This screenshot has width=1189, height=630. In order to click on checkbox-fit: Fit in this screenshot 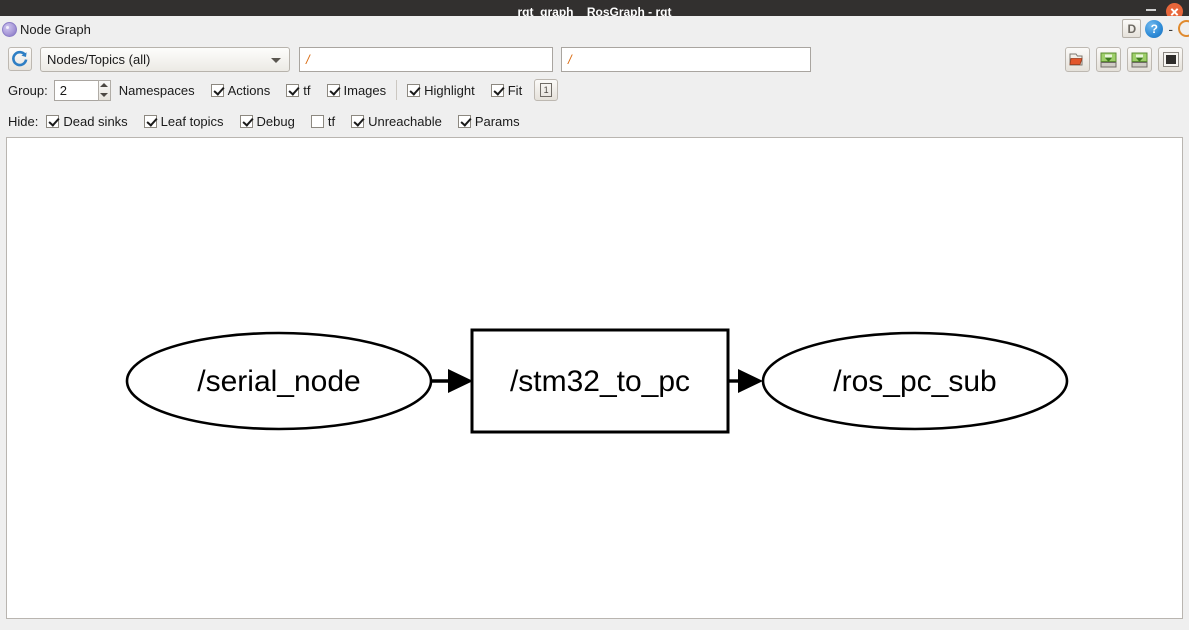, I will do `click(506, 90)`.